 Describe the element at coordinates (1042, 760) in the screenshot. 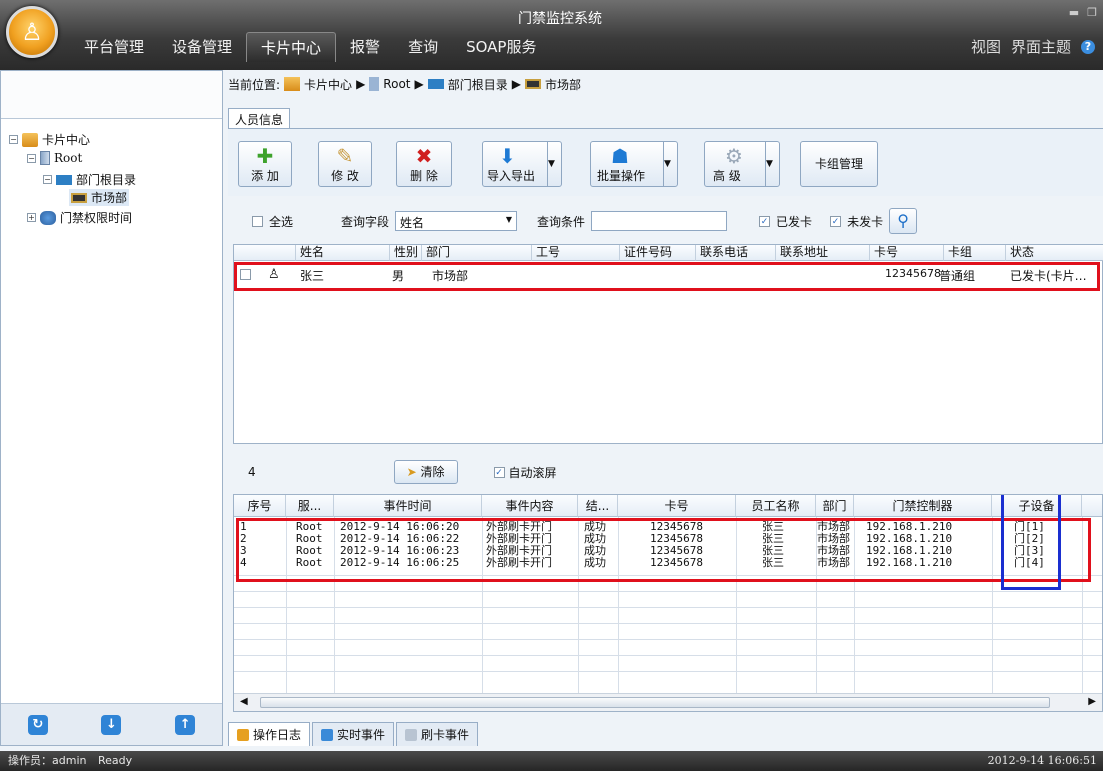

I see `status-datetime: 2012-9-14 16:06:51` at that location.